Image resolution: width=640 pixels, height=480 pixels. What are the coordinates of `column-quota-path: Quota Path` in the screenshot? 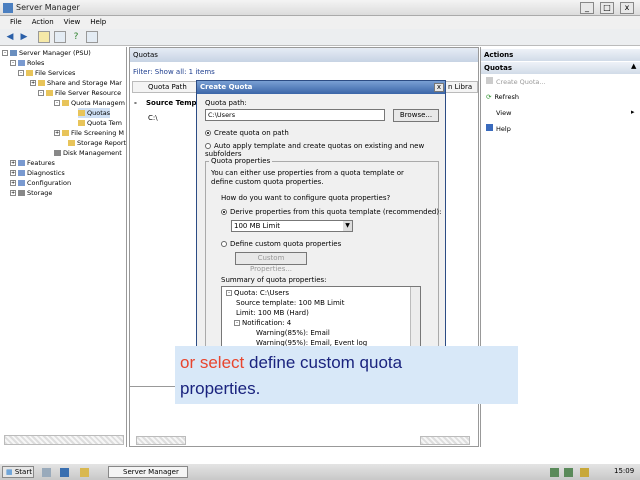 It's located at (167, 87).